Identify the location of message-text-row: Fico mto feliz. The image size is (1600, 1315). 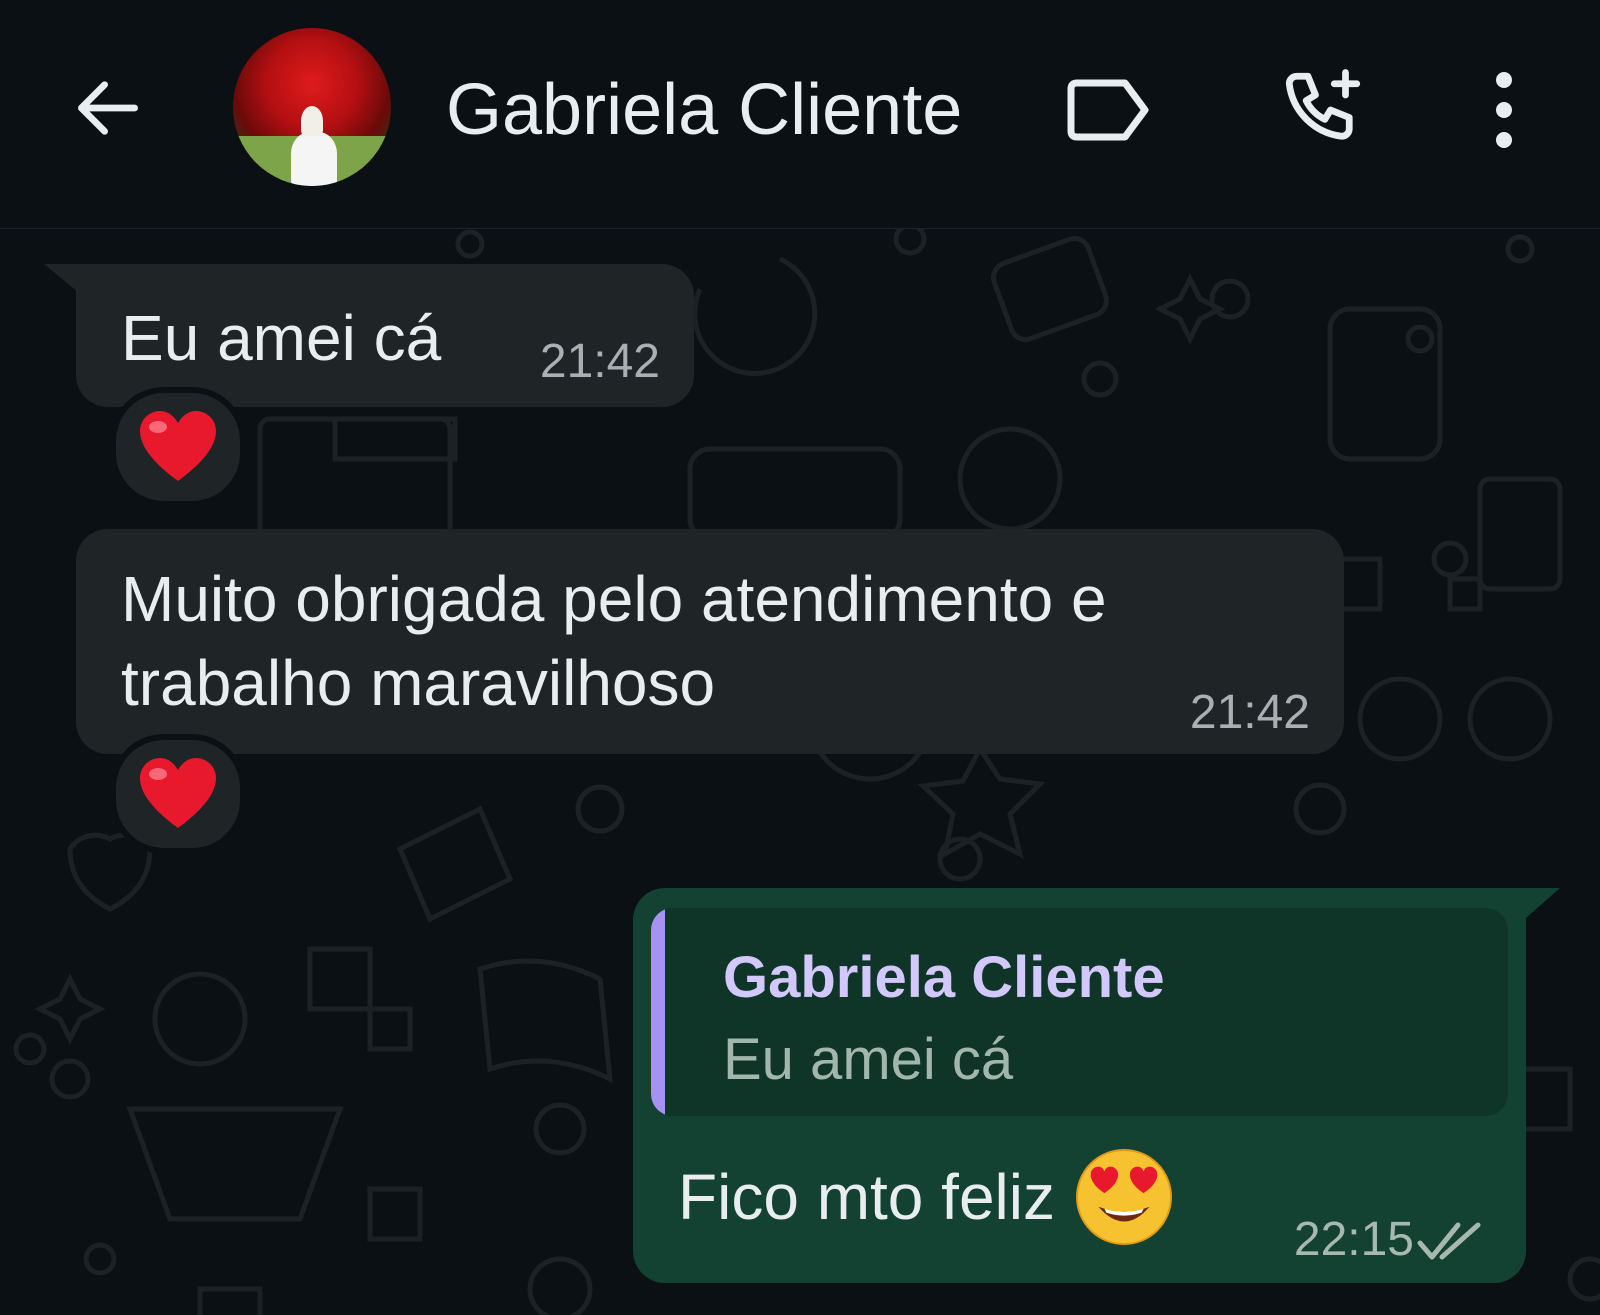
(925, 1197).